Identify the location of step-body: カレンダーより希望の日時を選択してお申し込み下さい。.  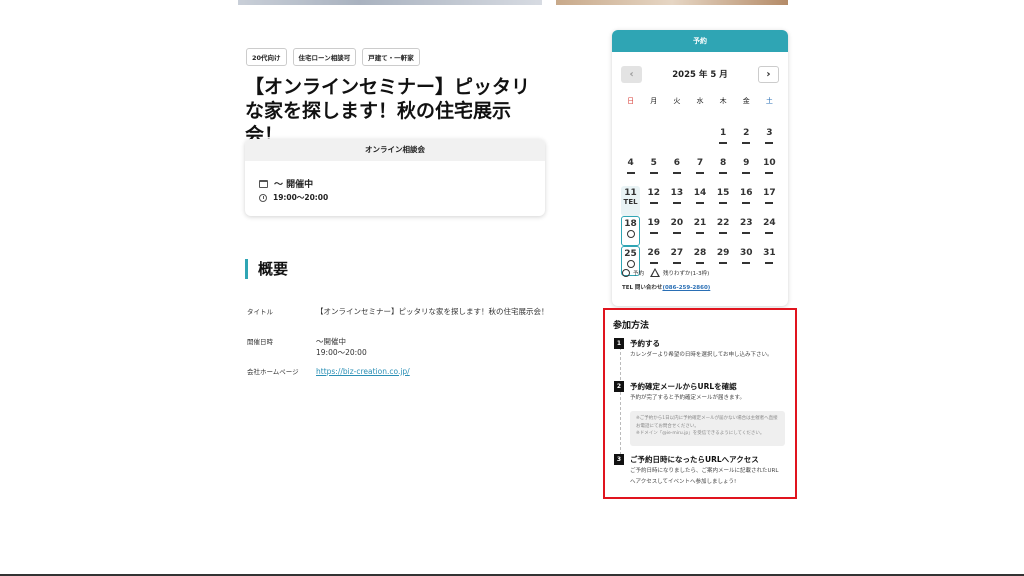
(701, 355).